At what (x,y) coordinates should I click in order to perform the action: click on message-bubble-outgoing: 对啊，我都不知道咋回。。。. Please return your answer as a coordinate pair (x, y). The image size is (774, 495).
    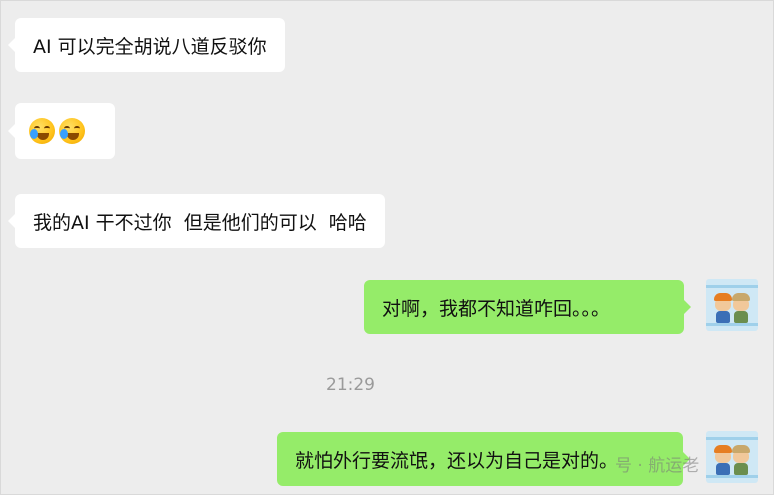
    Looking at the image, I should click on (527, 307).